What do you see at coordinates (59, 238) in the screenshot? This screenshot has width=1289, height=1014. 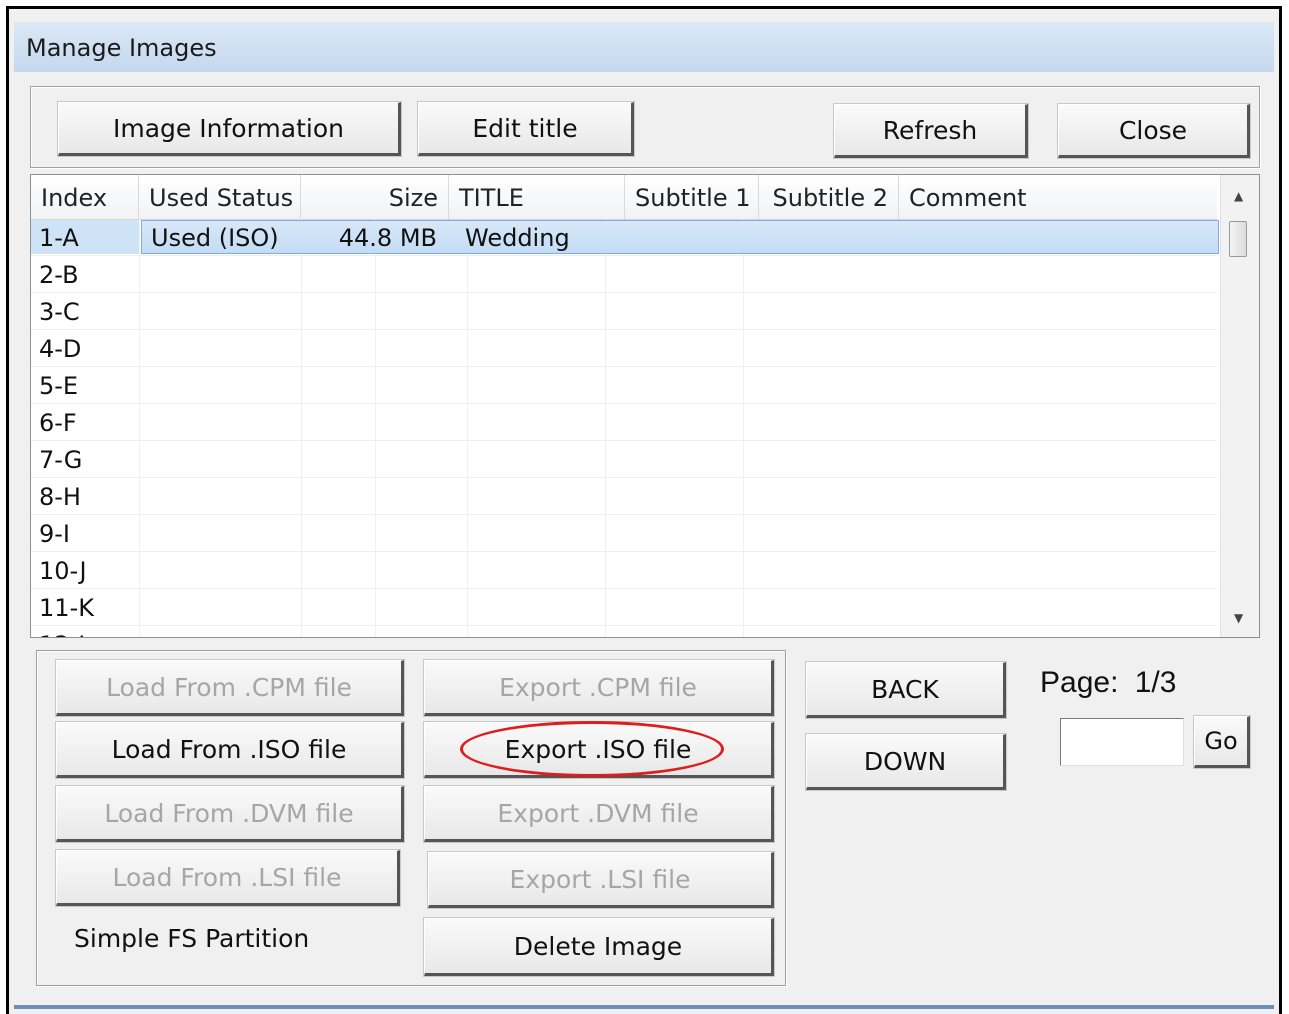 I see `cell-index: 1-A` at bounding box center [59, 238].